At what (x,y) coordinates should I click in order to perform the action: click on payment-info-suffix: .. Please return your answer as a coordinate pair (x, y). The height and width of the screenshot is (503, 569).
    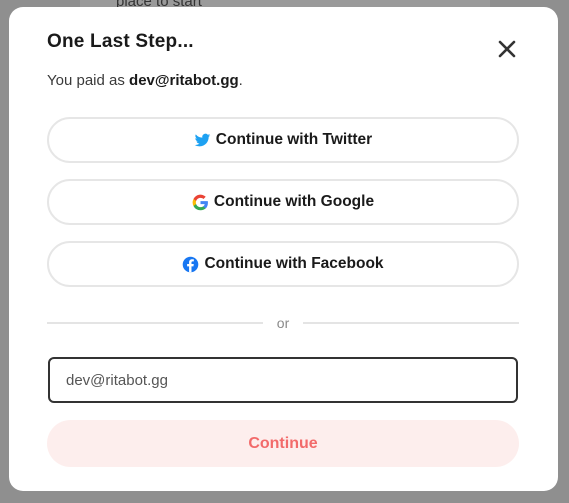
    Looking at the image, I should click on (240, 80).